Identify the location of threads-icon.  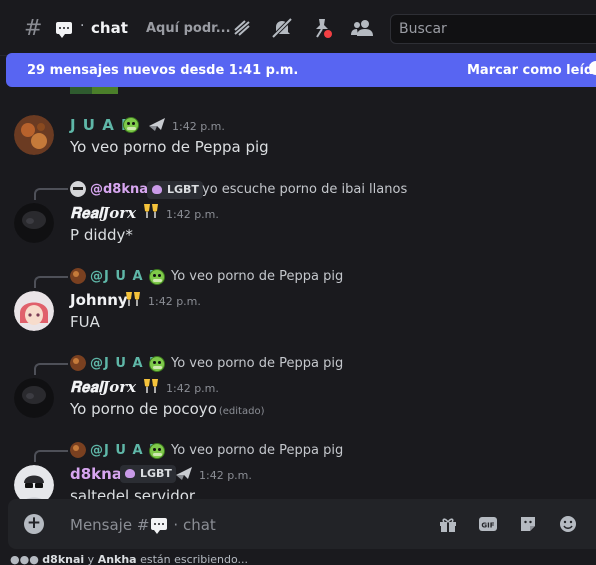
(242, 28).